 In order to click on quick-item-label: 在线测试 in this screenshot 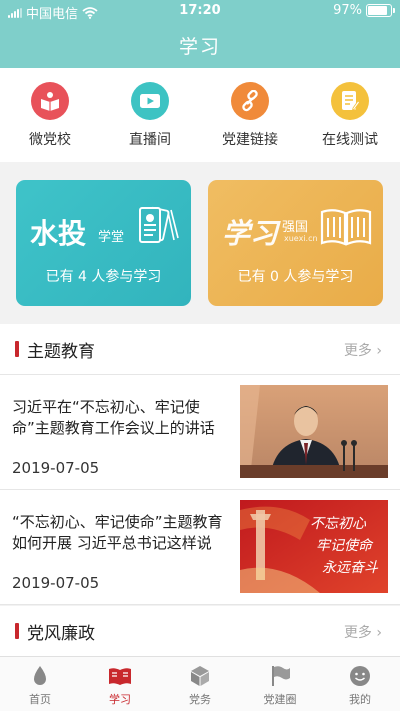, I will do `click(350, 140)`.